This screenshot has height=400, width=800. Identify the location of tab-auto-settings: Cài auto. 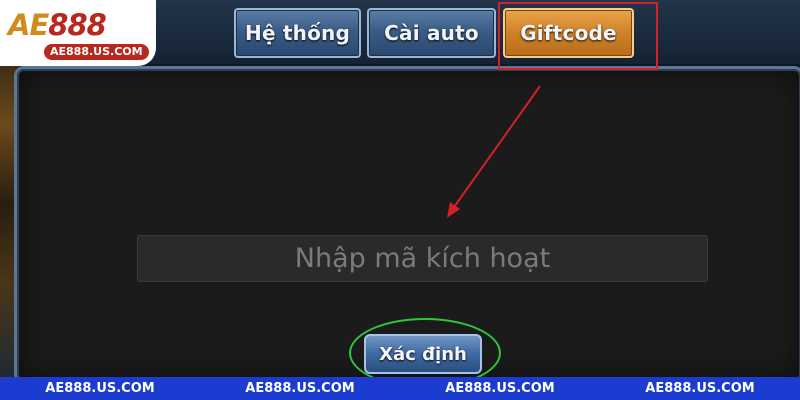
(431, 33).